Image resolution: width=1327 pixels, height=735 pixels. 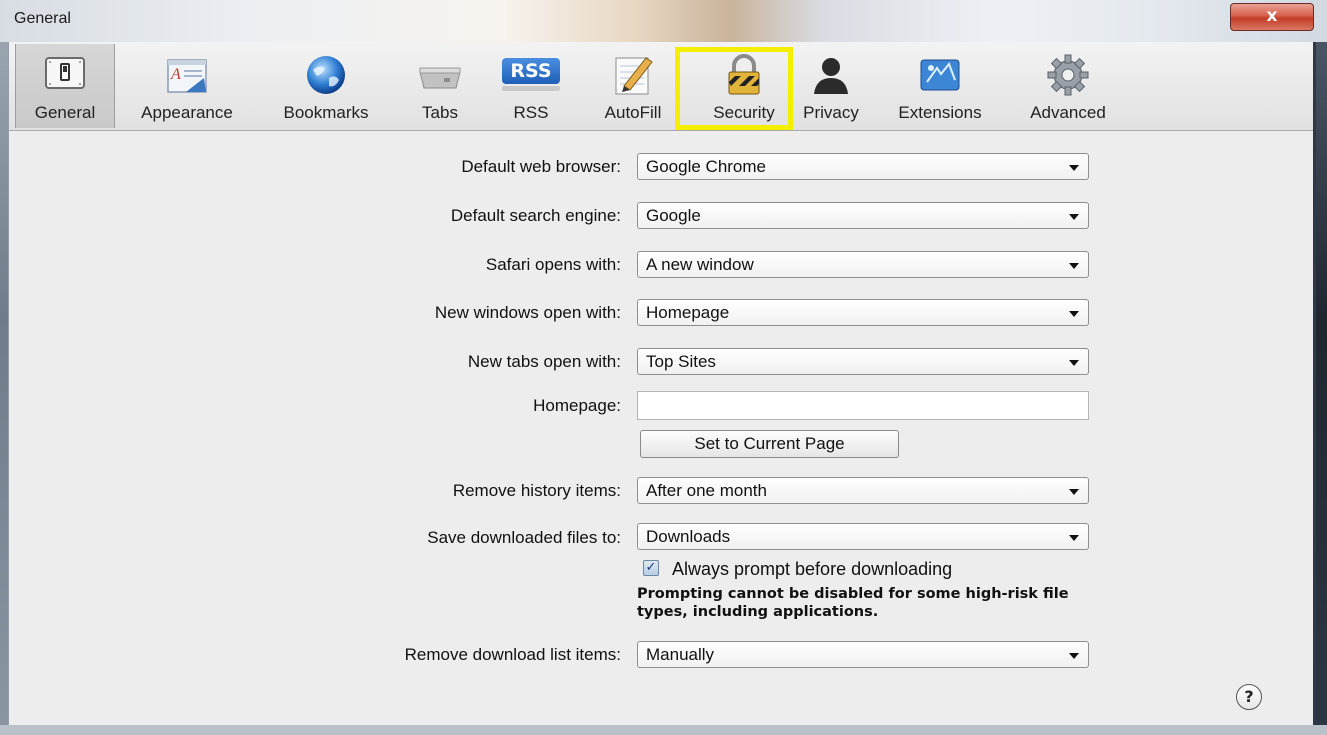 What do you see at coordinates (706, 166) in the screenshot?
I see `default-browser-value: Google Chrome` at bounding box center [706, 166].